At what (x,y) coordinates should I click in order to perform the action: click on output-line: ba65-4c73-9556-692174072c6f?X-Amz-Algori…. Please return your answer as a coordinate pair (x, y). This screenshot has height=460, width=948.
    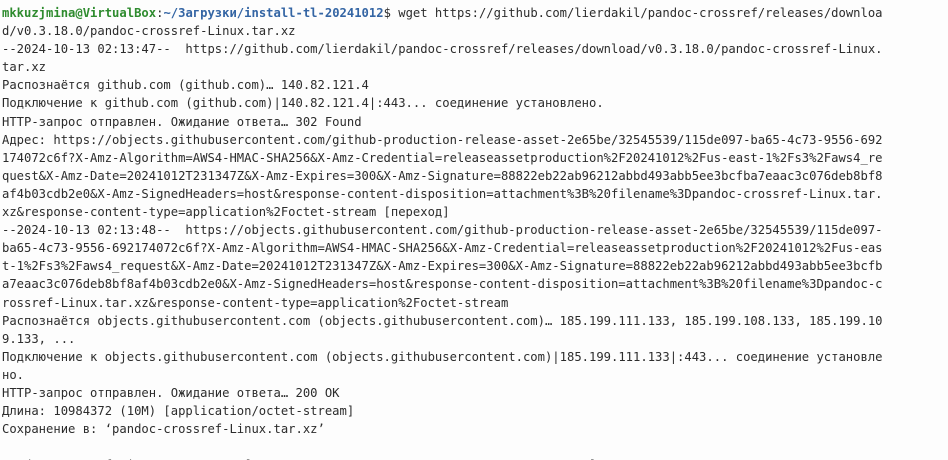
    Looking at the image, I should click on (442, 248).